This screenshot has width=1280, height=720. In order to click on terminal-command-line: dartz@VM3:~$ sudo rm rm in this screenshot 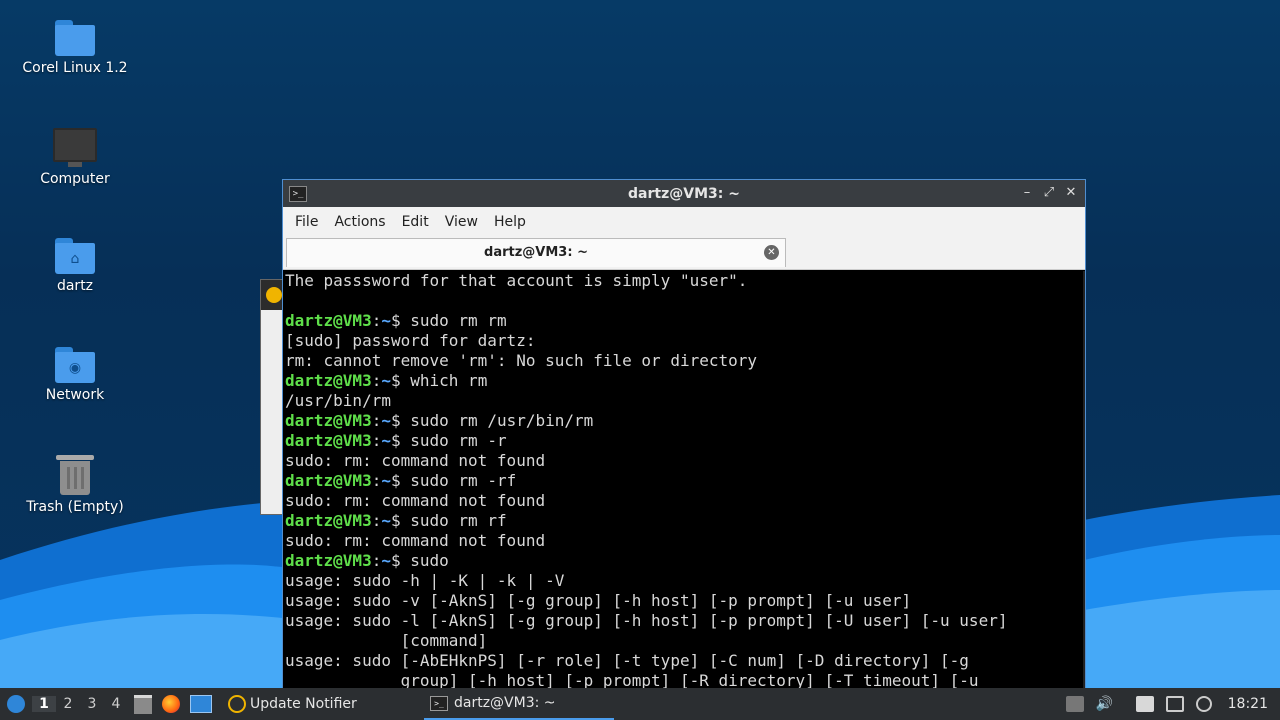, I will do `click(396, 320)`.